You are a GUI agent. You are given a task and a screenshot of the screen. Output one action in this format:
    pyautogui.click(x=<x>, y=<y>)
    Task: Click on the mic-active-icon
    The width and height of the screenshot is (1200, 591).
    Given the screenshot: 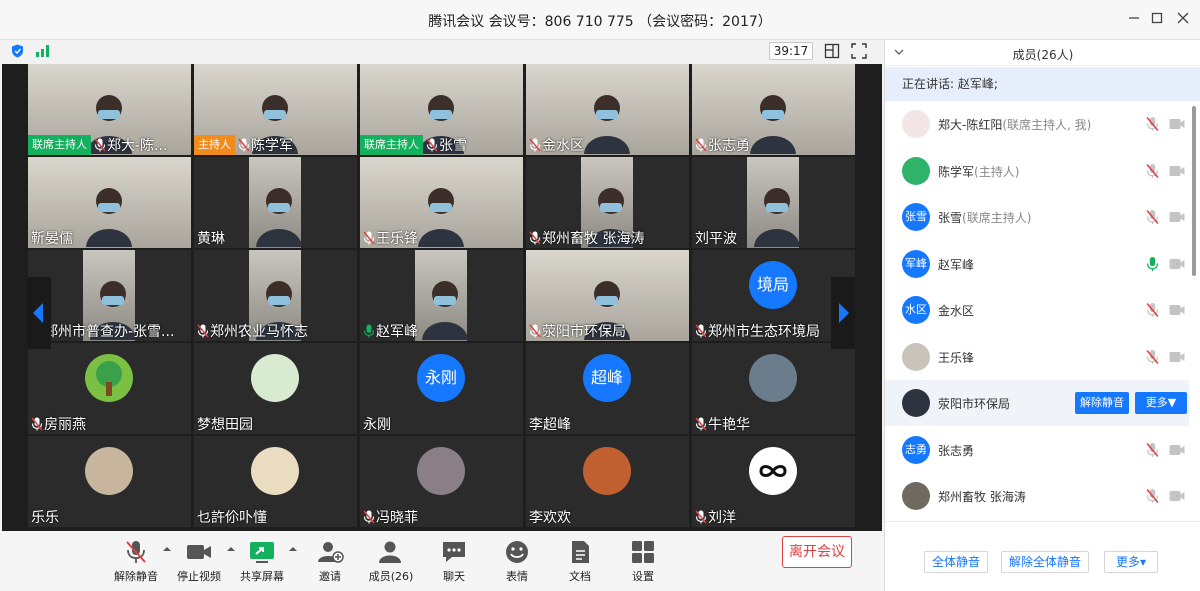 What is the action you would take?
    pyautogui.click(x=1152, y=264)
    